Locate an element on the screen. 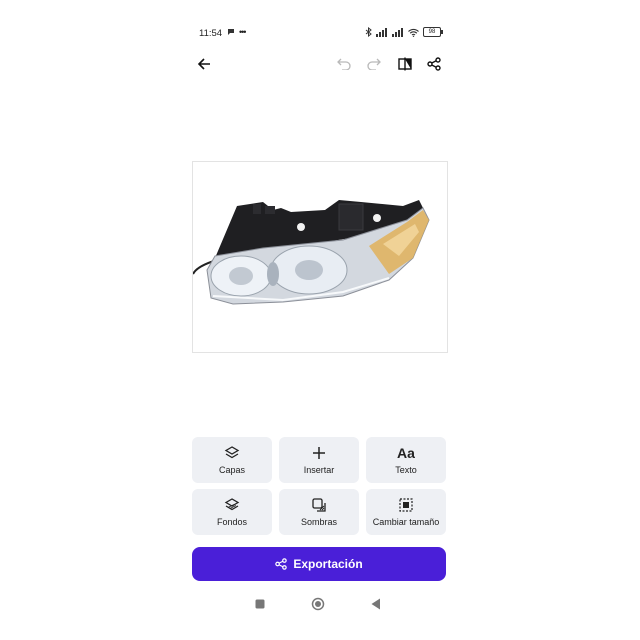 Image resolution: width=640 pixels, height=640 pixels. status-bar: 11:54 ••• 98 is located at coordinates (321, 34).